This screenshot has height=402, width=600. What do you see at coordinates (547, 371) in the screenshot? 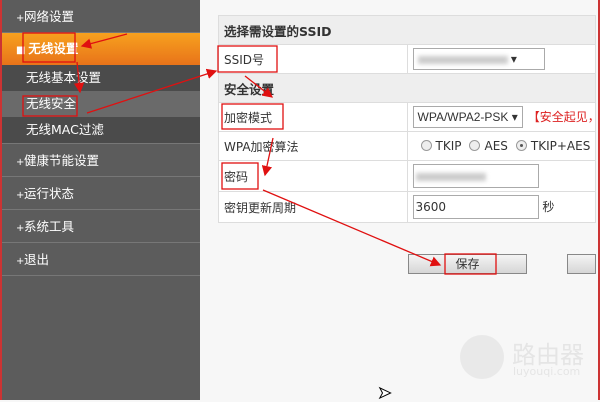
I see `watermark-url: luyouqi.com` at bounding box center [547, 371].